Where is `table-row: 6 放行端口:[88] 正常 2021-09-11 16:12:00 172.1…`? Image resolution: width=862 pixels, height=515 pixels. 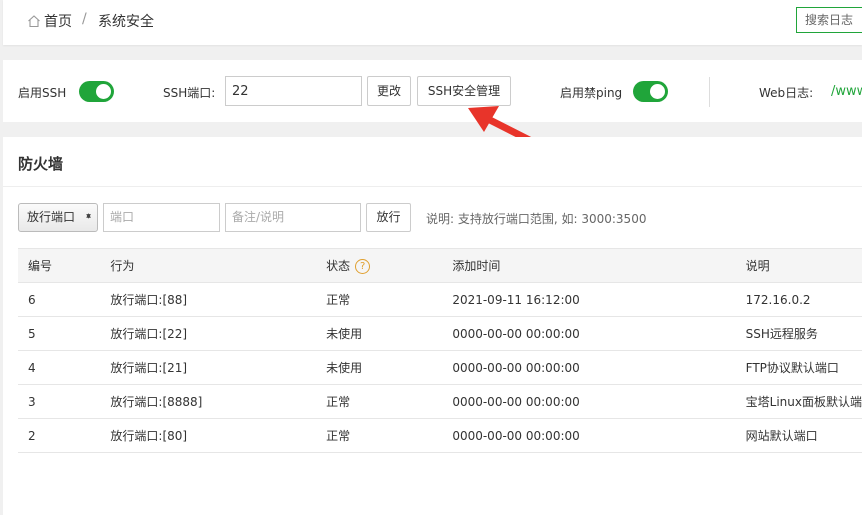 table-row: 6 放行端口:[88] 正常 2021-09-11 16:12:00 172.1… is located at coordinates (440, 299).